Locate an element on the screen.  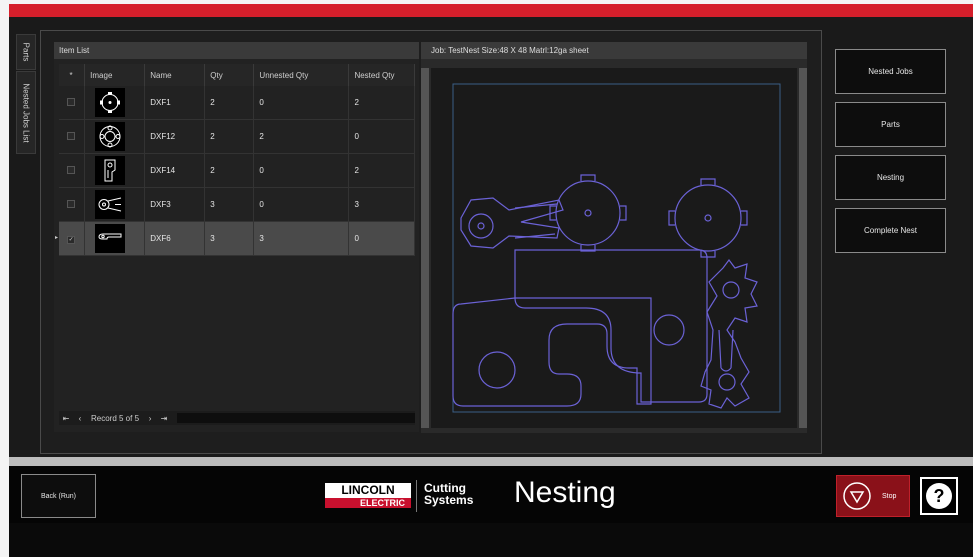
lincoln-electric-logo: LINCOLN ELECTRIC is located at coordinates (368, 495).